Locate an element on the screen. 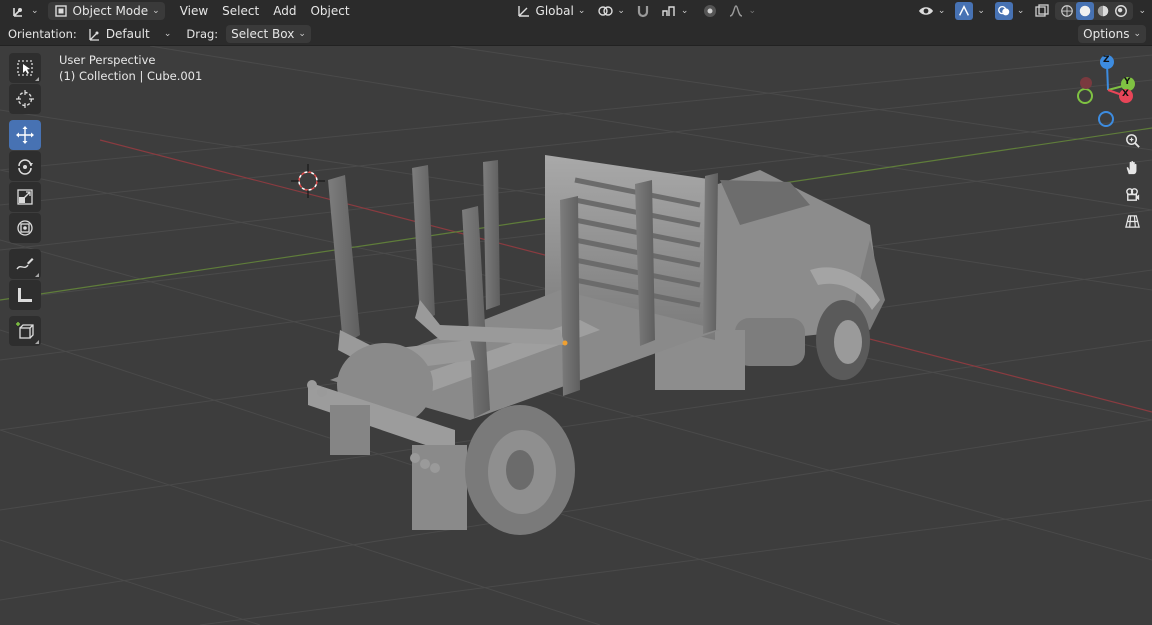 The width and height of the screenshot is (1152, 625). overlays-icon is located at coordinates (1003, 11).